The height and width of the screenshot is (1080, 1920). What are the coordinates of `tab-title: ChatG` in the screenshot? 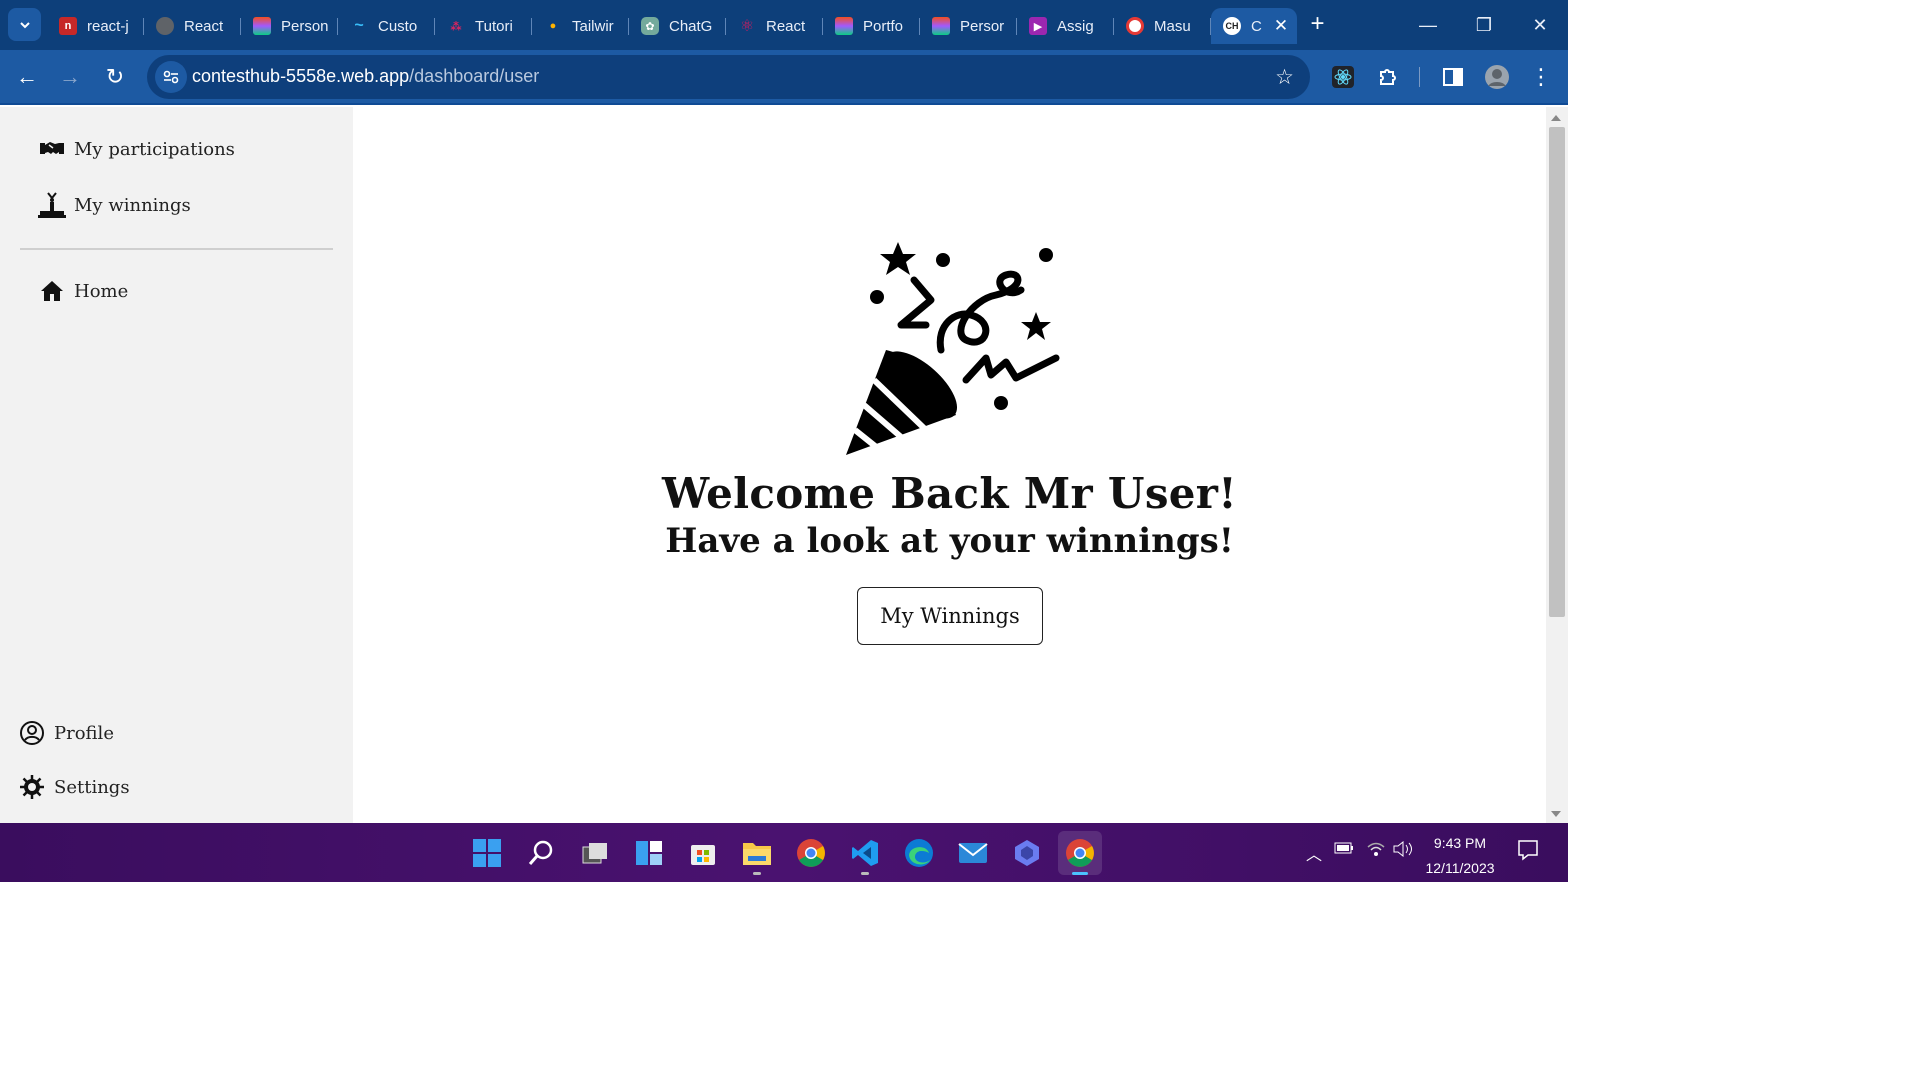 It's located at (691, 26).